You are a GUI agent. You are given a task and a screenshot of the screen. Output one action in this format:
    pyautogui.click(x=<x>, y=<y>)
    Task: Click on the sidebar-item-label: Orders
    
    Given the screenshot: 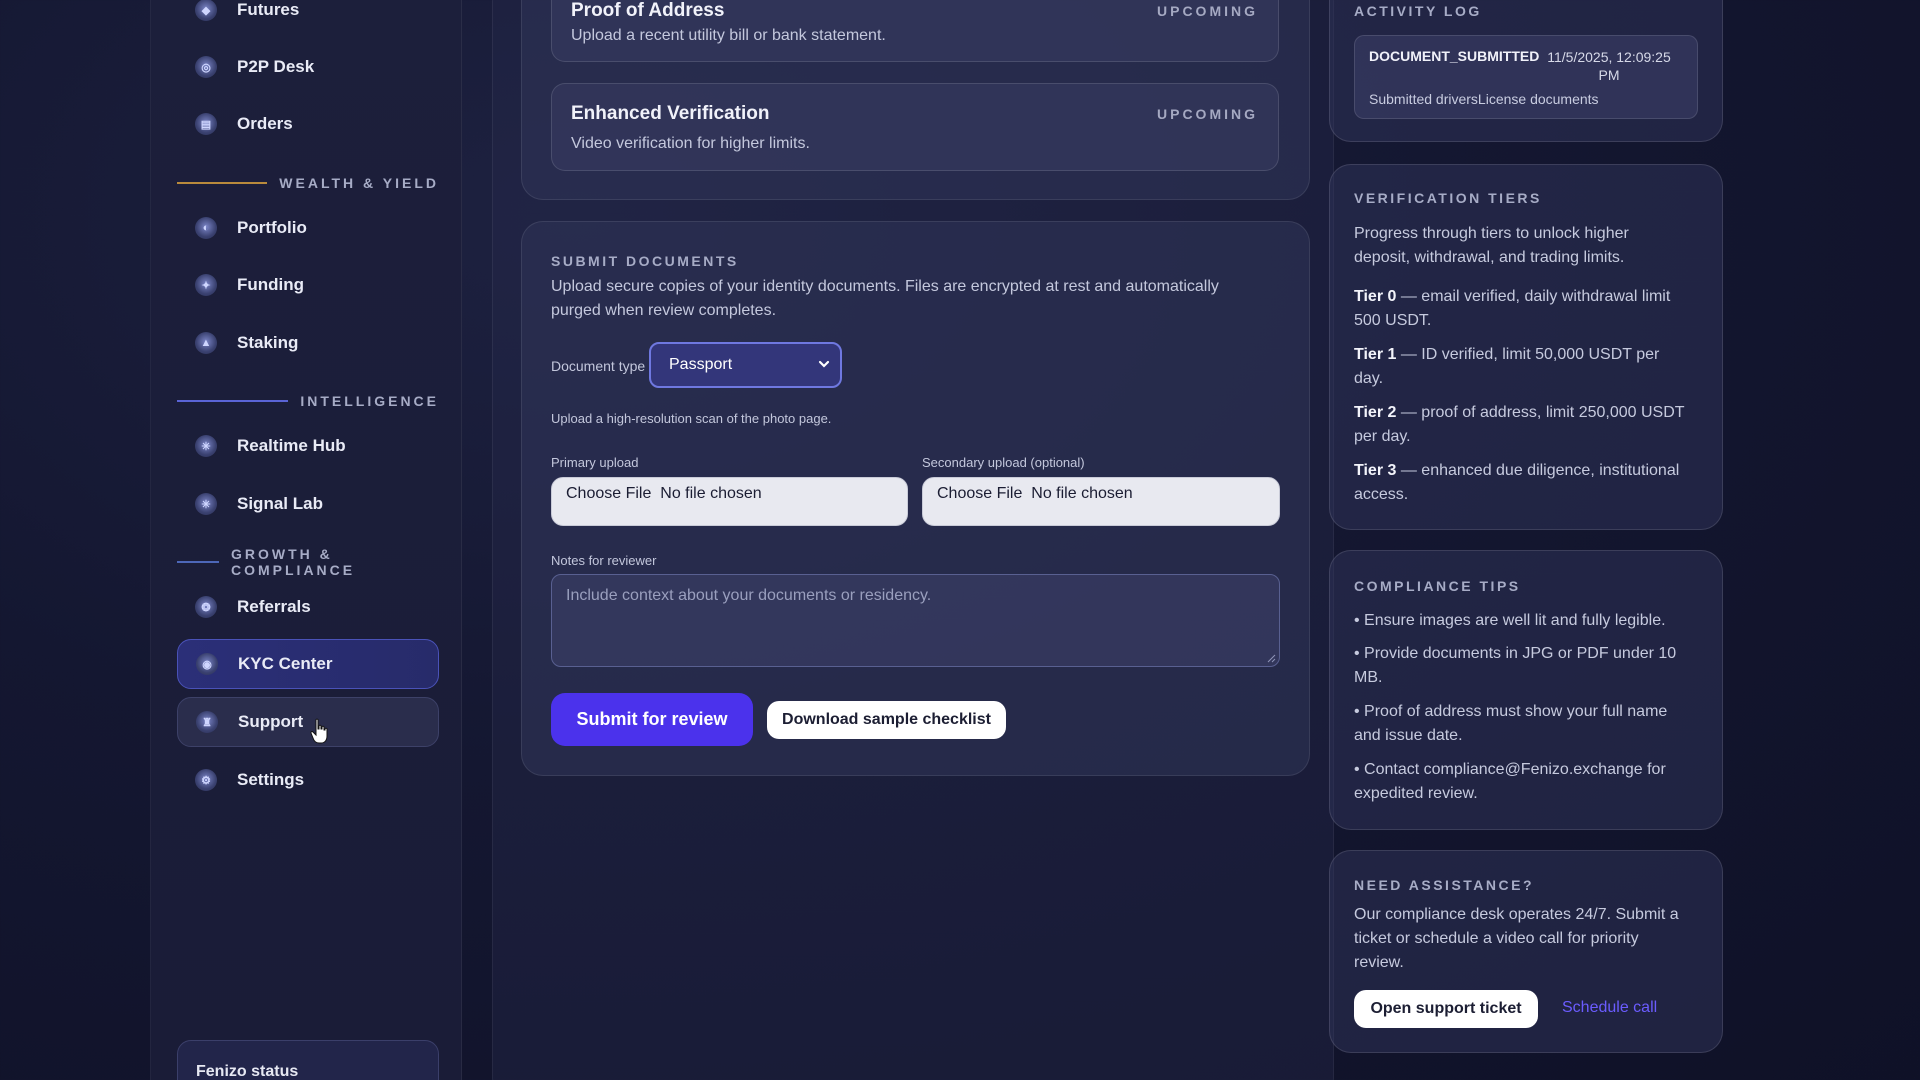 What is the action you would take?
    pyautogui.click(x=265, y=123)
    